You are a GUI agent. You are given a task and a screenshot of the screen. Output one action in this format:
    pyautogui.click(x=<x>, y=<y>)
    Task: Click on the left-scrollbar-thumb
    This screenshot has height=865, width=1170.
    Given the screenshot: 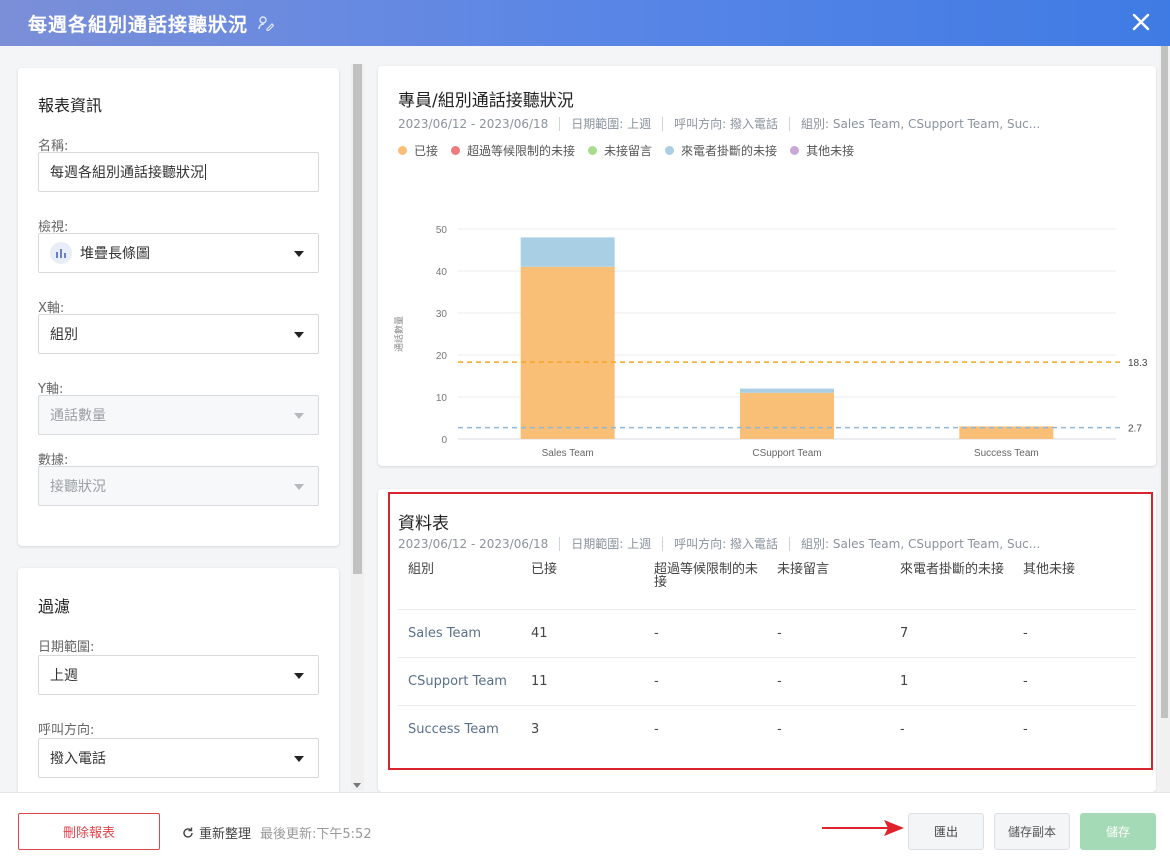 What is the action you would take?
    pyautogui.click(x=357, y=319)
    